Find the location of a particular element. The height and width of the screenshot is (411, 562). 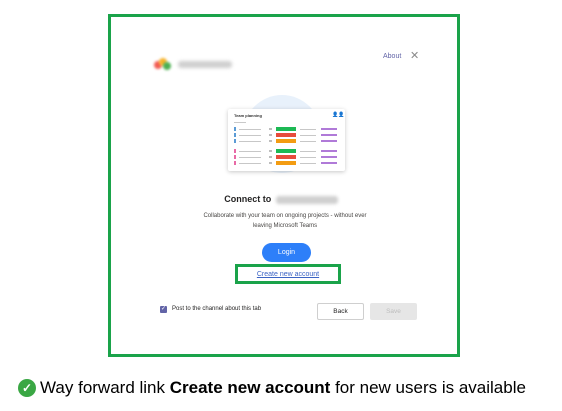

connect-title: Connect to is located at coordinates (281, 199).